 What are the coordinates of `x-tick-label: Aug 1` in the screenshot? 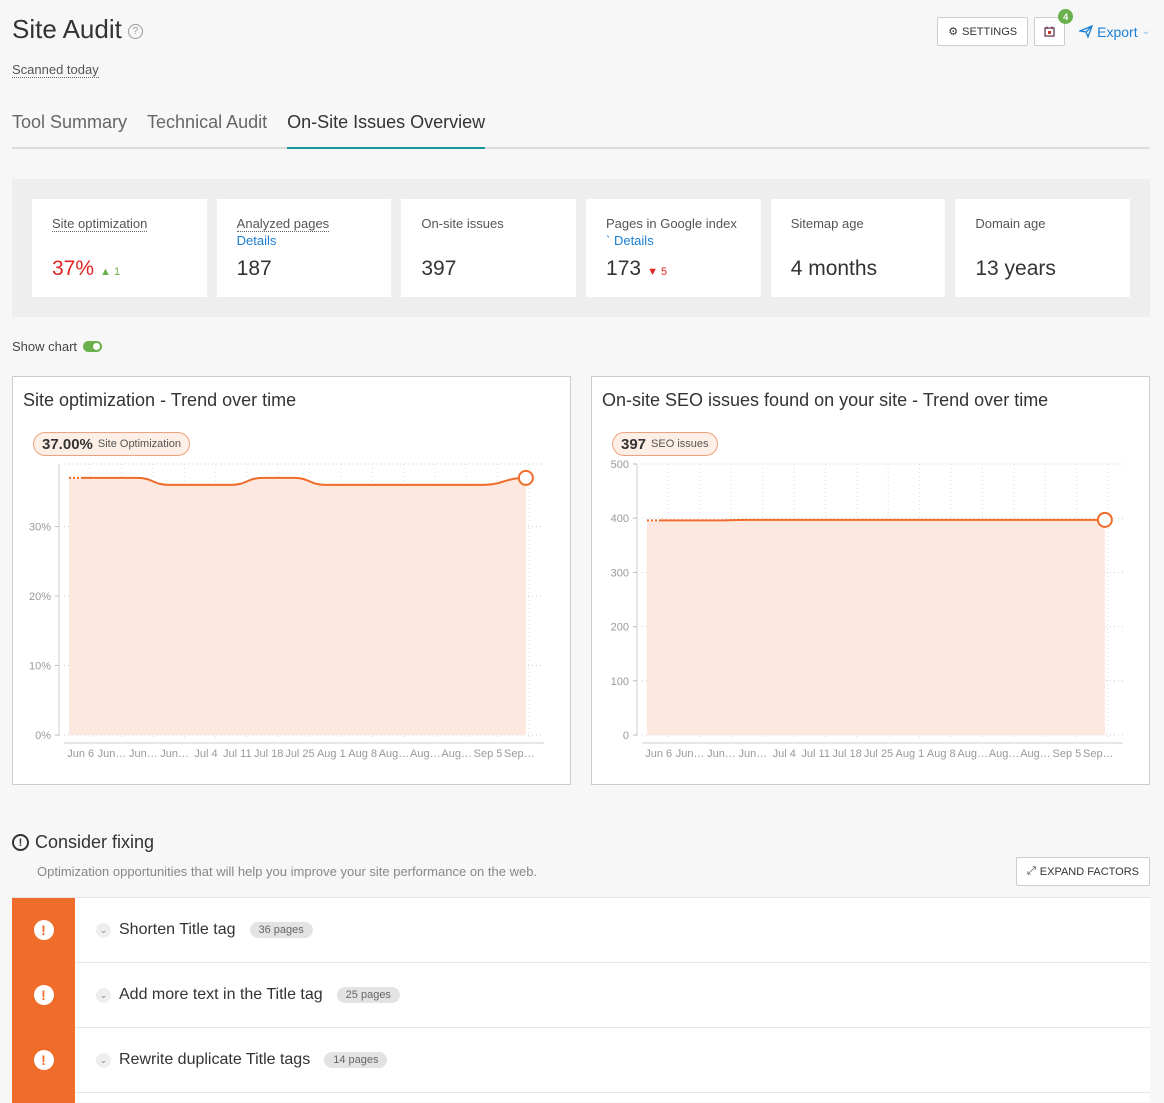 It's located at (331, 754).